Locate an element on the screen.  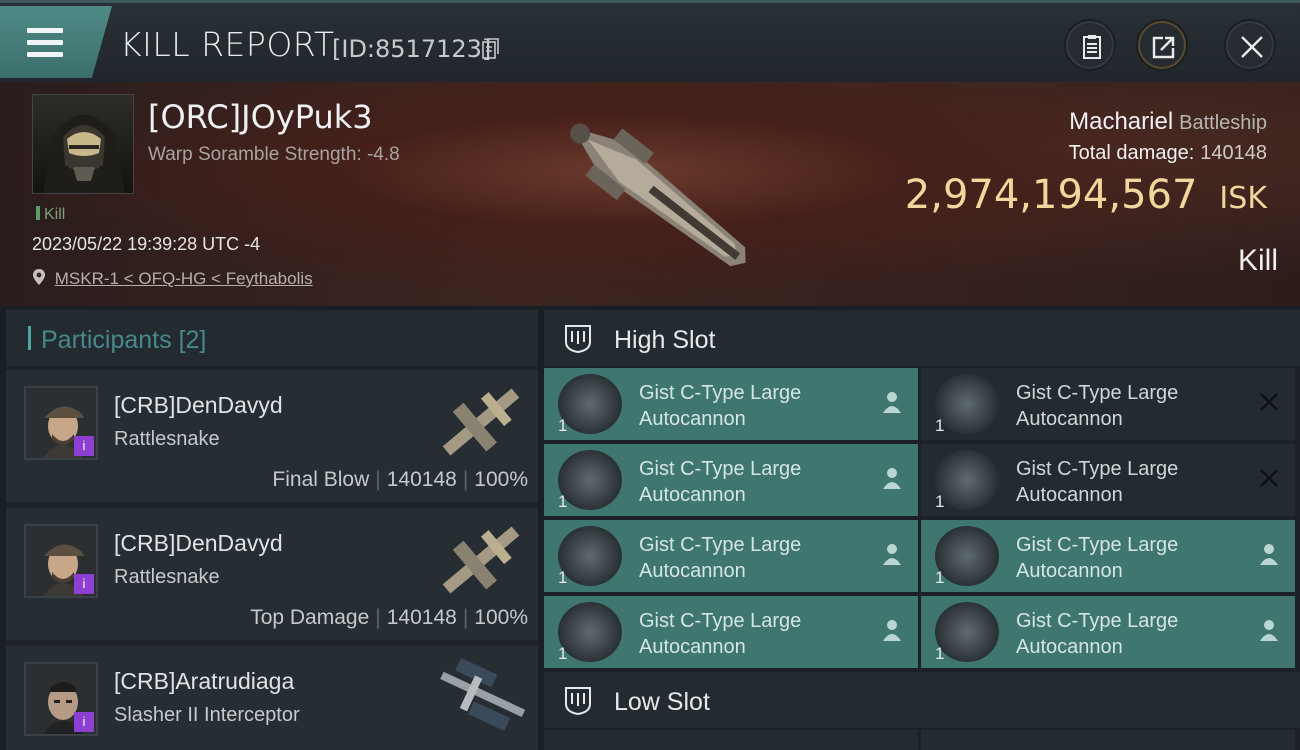
isk-unit: ISK is located at coordinates (1243, 198).